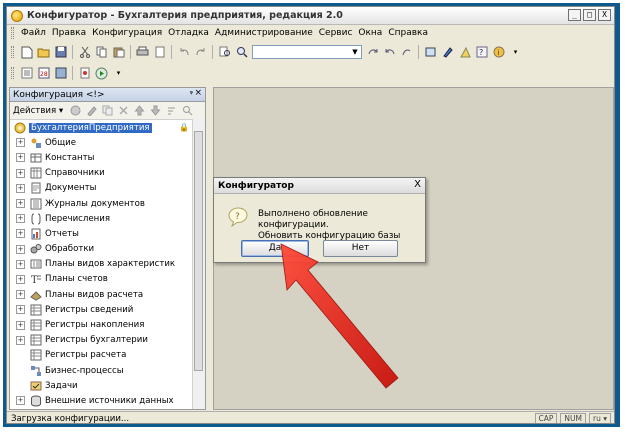  What do you see at coordinates (91, 111) in the screenshot?
I see `edit-icon` at bounding box center [91, 111].